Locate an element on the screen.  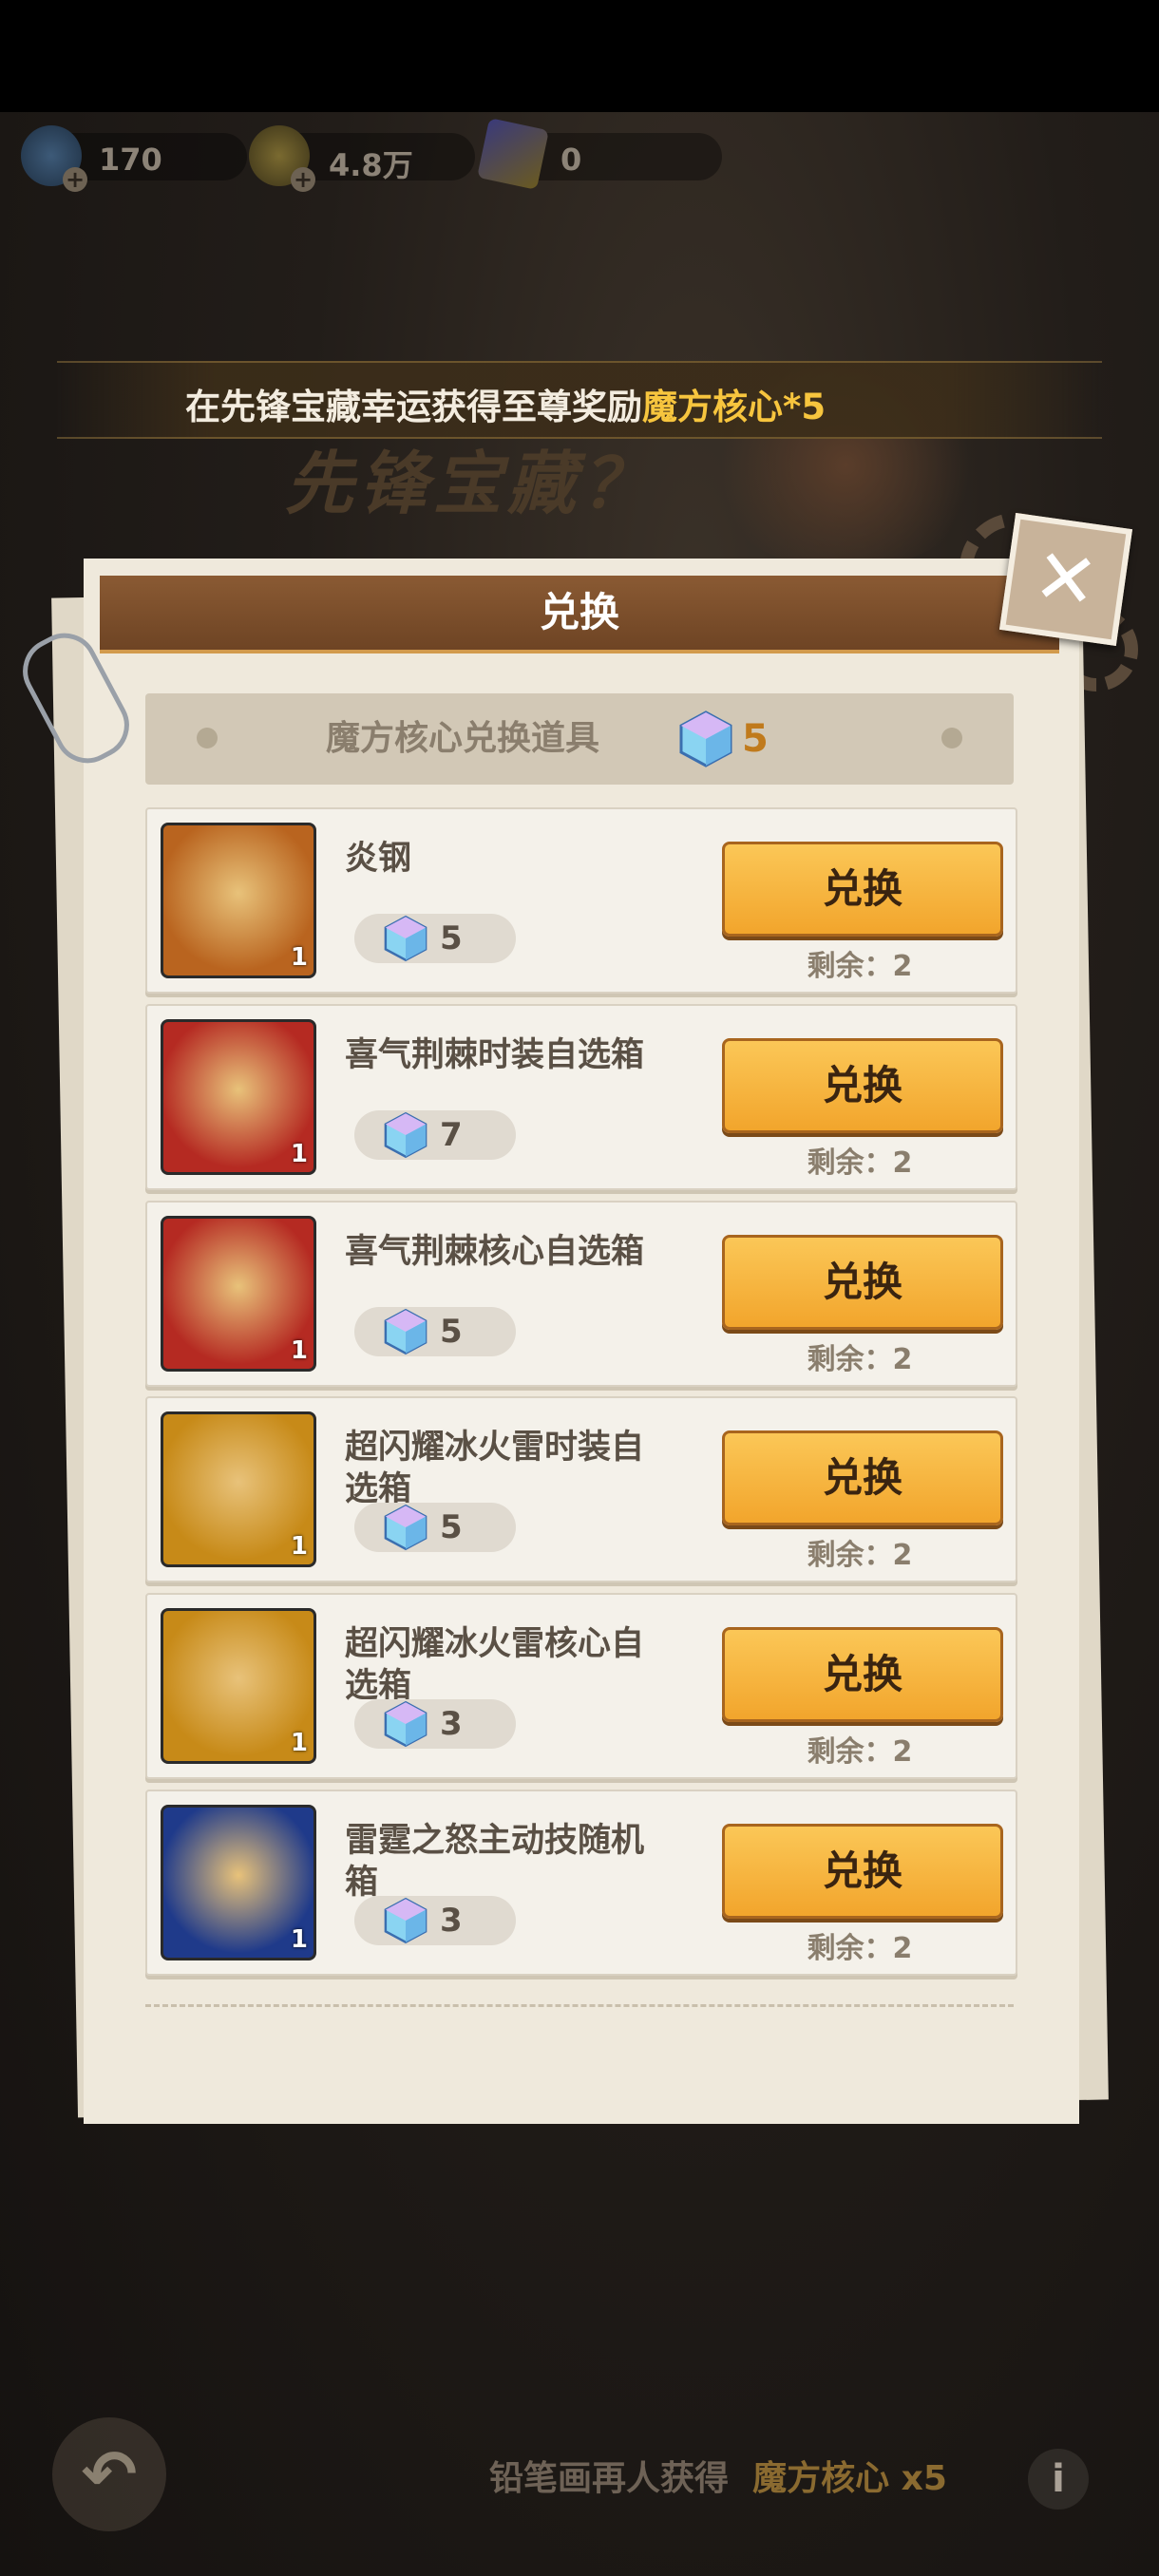
bottom-hint-highlight: 魔方核心 x5 is located at coordinates (849, 2478).